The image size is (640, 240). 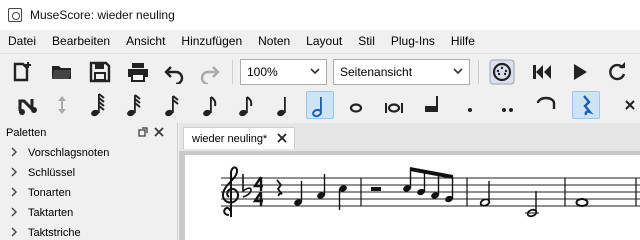 I want to click on menu-datei: Datei, so click(x=22, y=41).